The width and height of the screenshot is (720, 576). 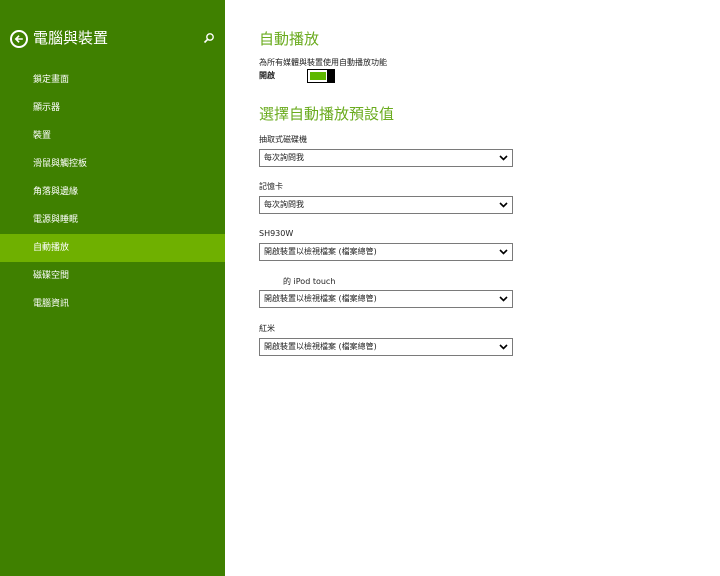 I want to click on sidebar-item-lock-screen: 鎖定畫面, so click(x=112, y=80).